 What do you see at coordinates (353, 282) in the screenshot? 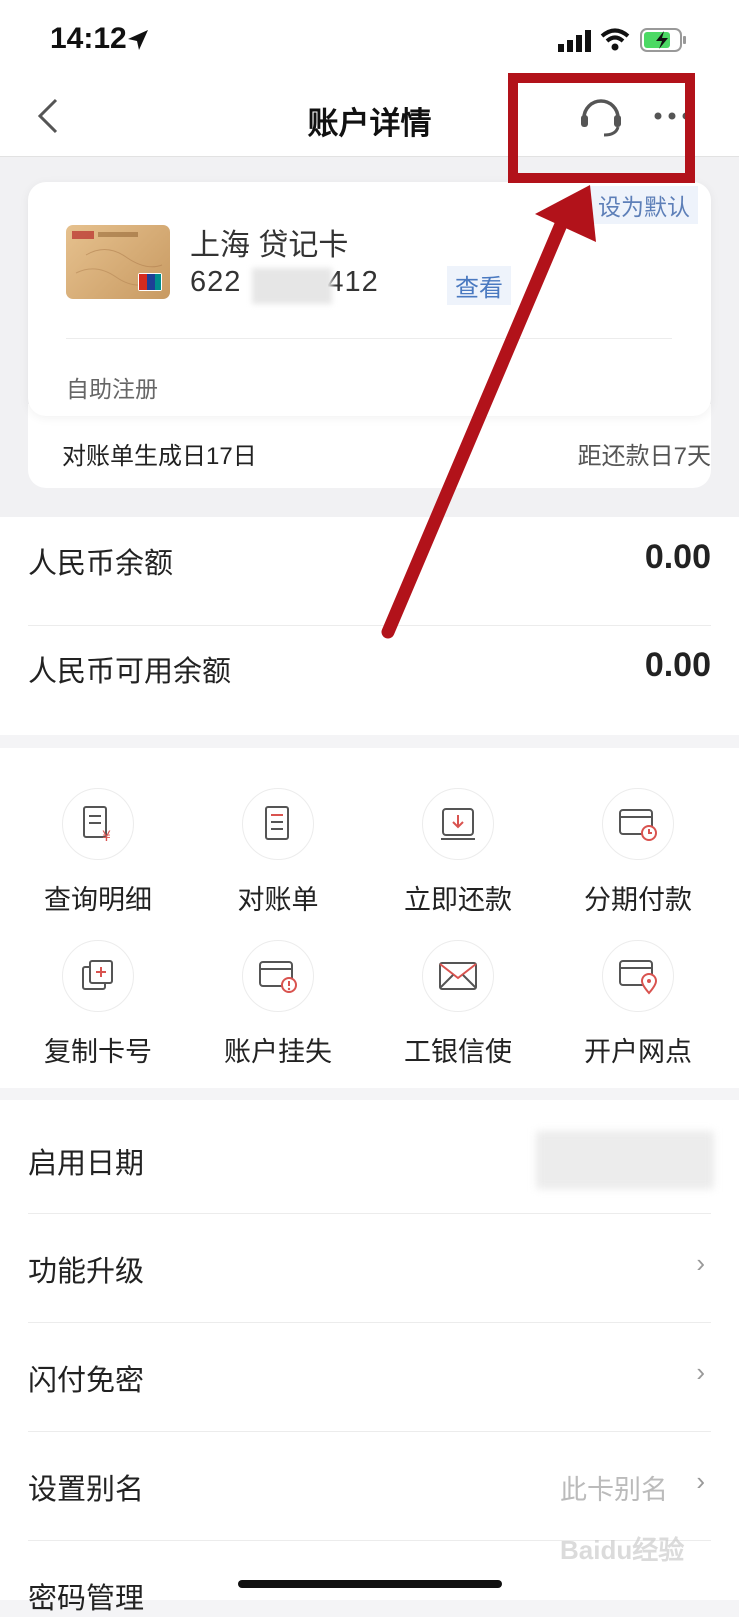
I see `card-number-end: 412` at bounding box center [353, 282].